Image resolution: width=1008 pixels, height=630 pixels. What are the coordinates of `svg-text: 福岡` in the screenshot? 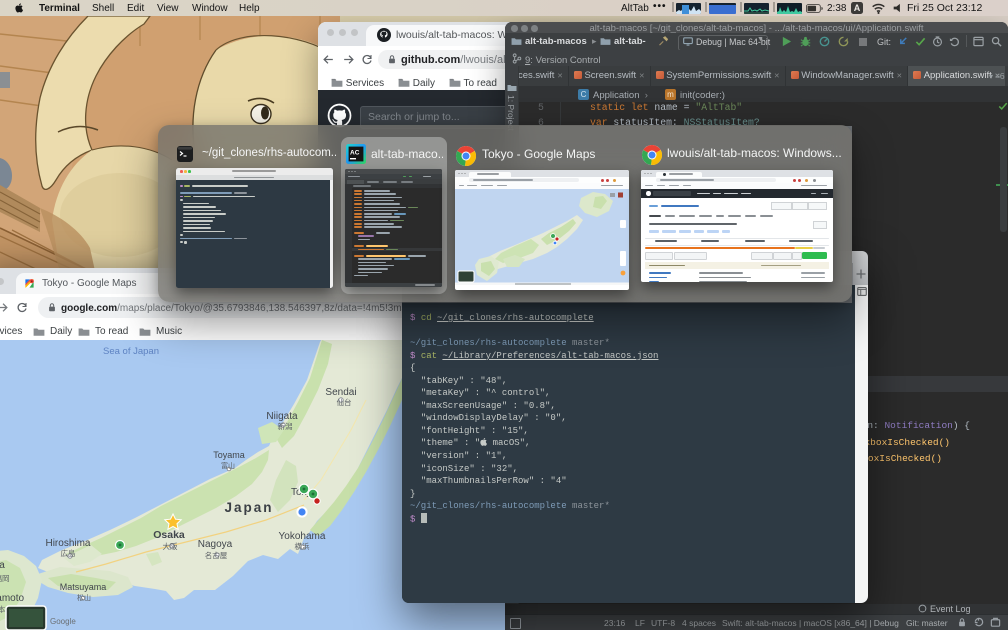 It's located at (5, 578).